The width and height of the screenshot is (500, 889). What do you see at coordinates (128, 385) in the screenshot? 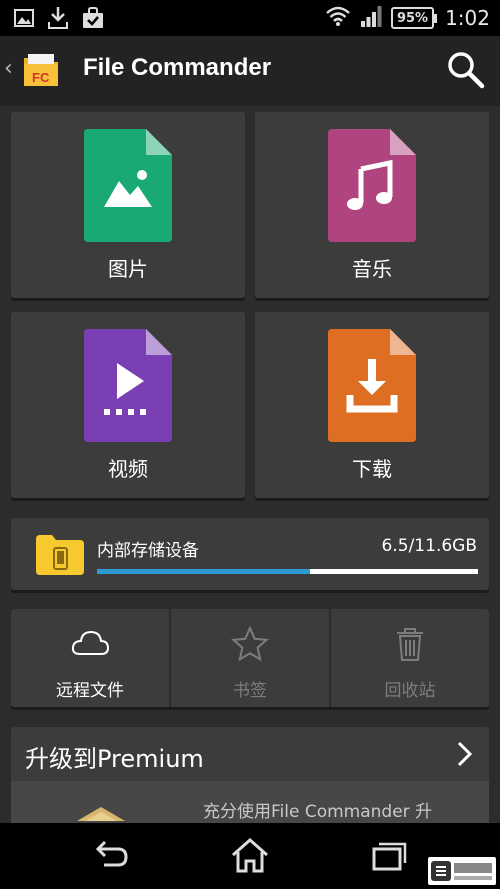
I see `video-file-icon` at bounding box center [128, 385].